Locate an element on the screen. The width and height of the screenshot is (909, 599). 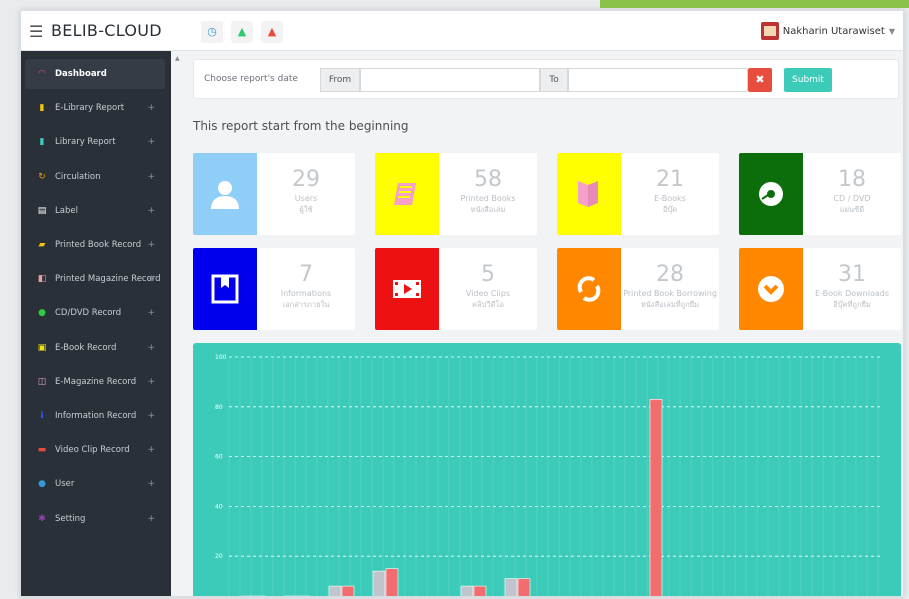
user-name: Nakharin Utarawiset is located at coordinates (833, 31).